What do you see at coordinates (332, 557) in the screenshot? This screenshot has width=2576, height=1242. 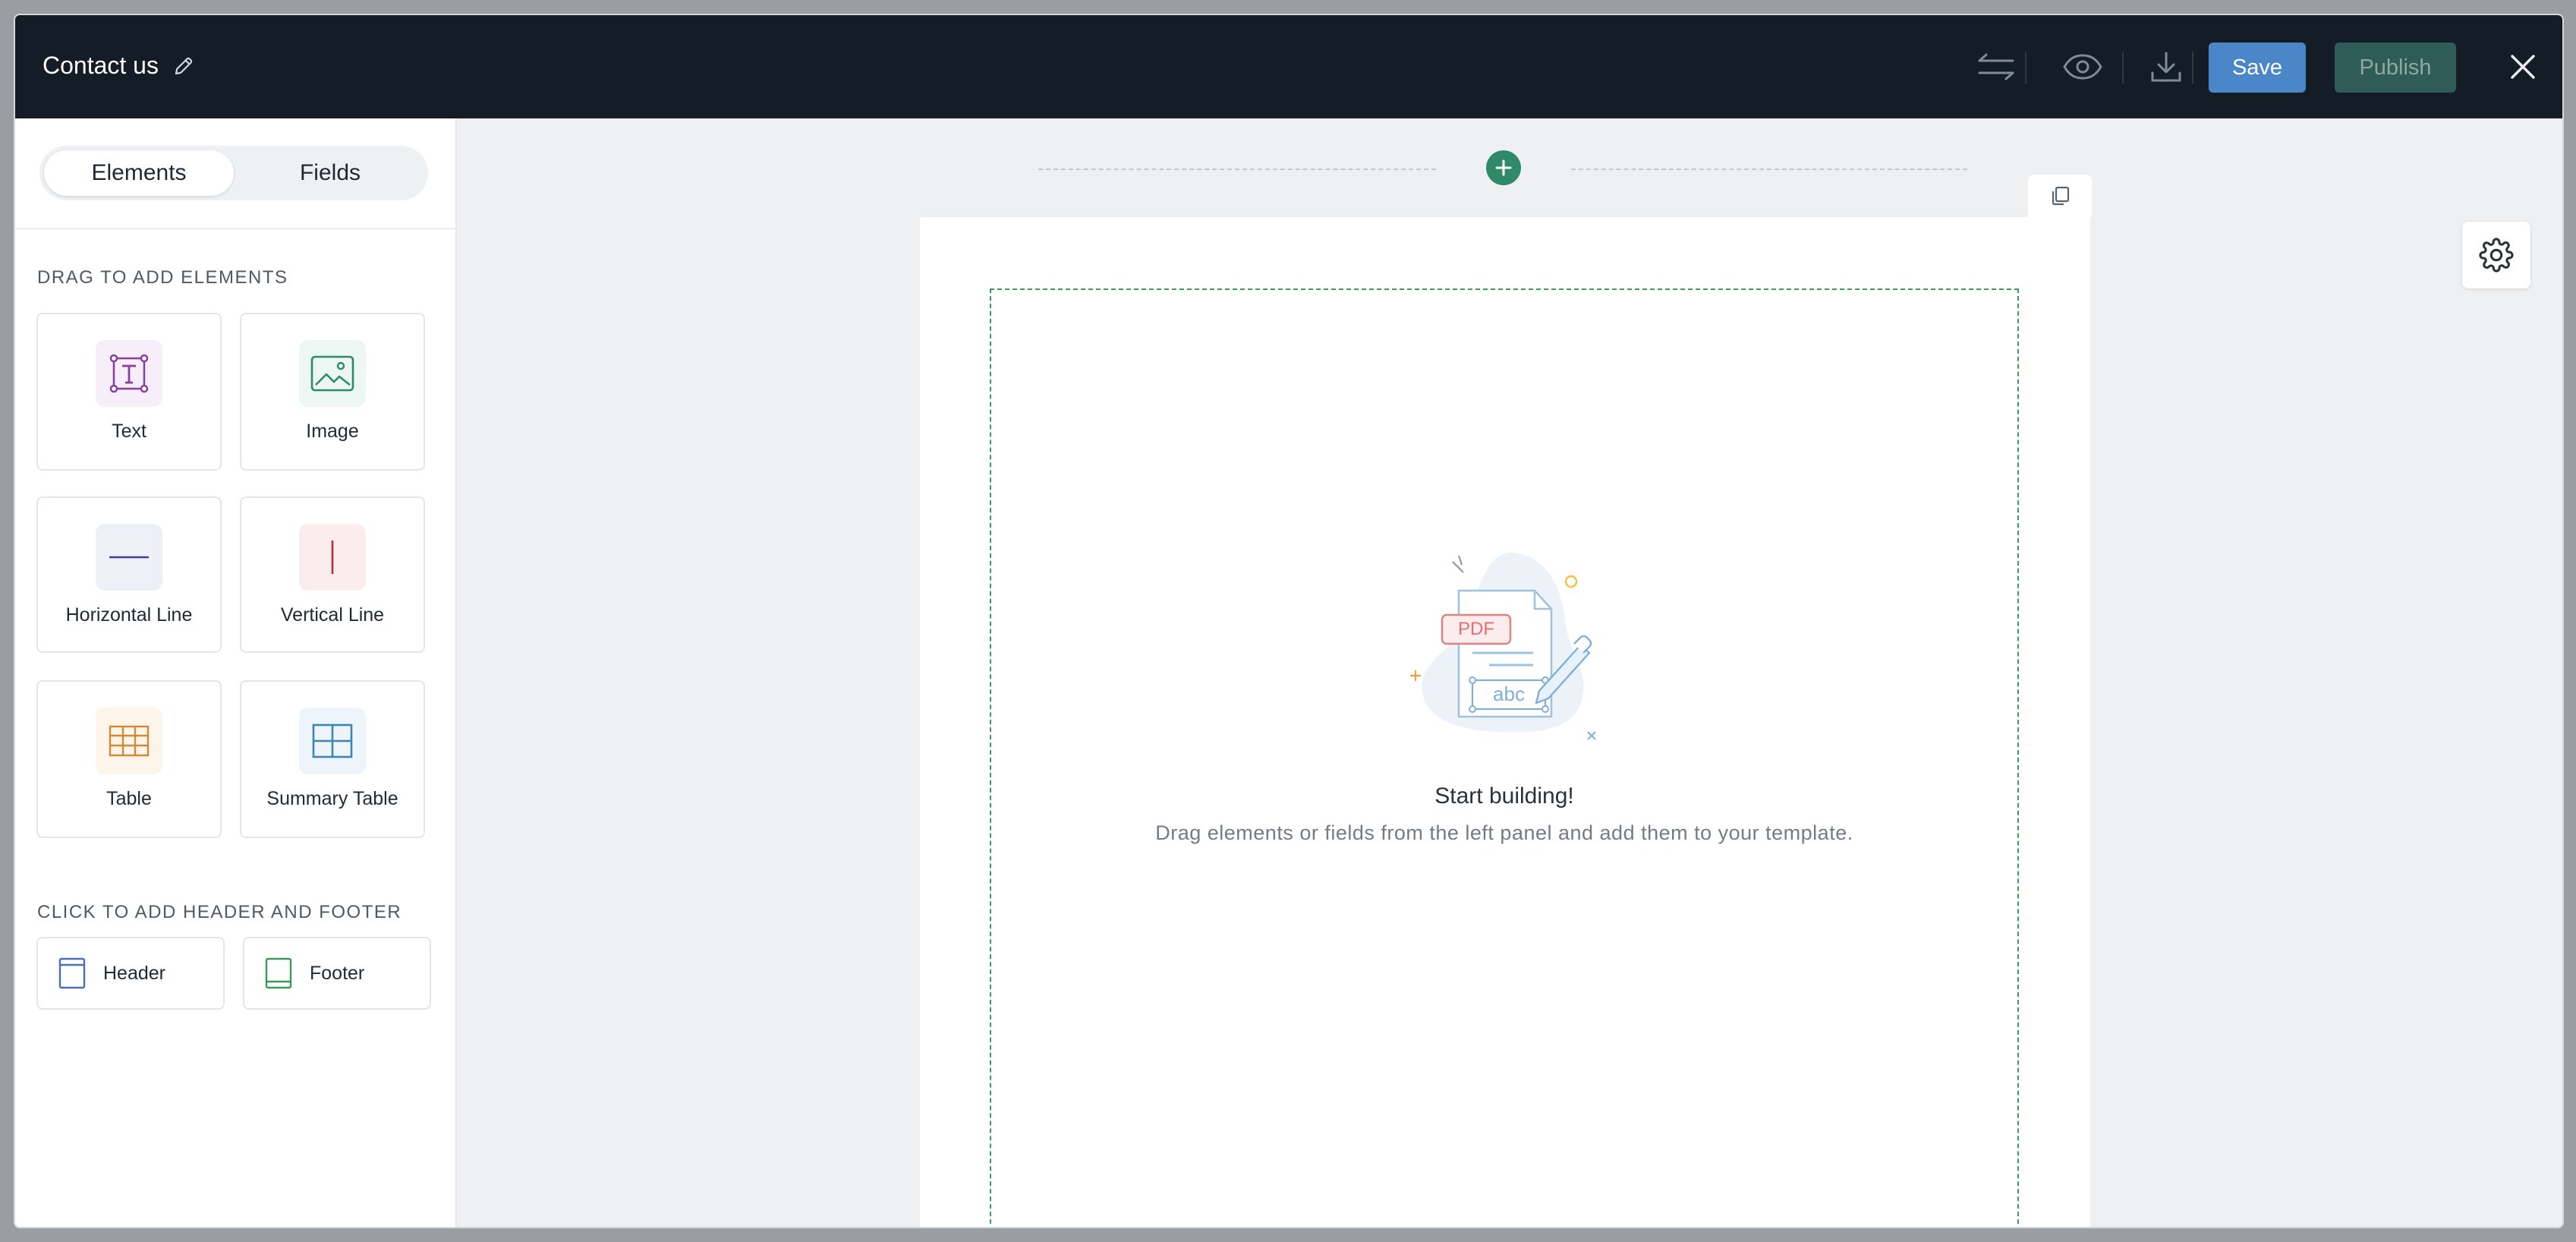 I see `vertical-line-icon` at bounding box center [332, 557].